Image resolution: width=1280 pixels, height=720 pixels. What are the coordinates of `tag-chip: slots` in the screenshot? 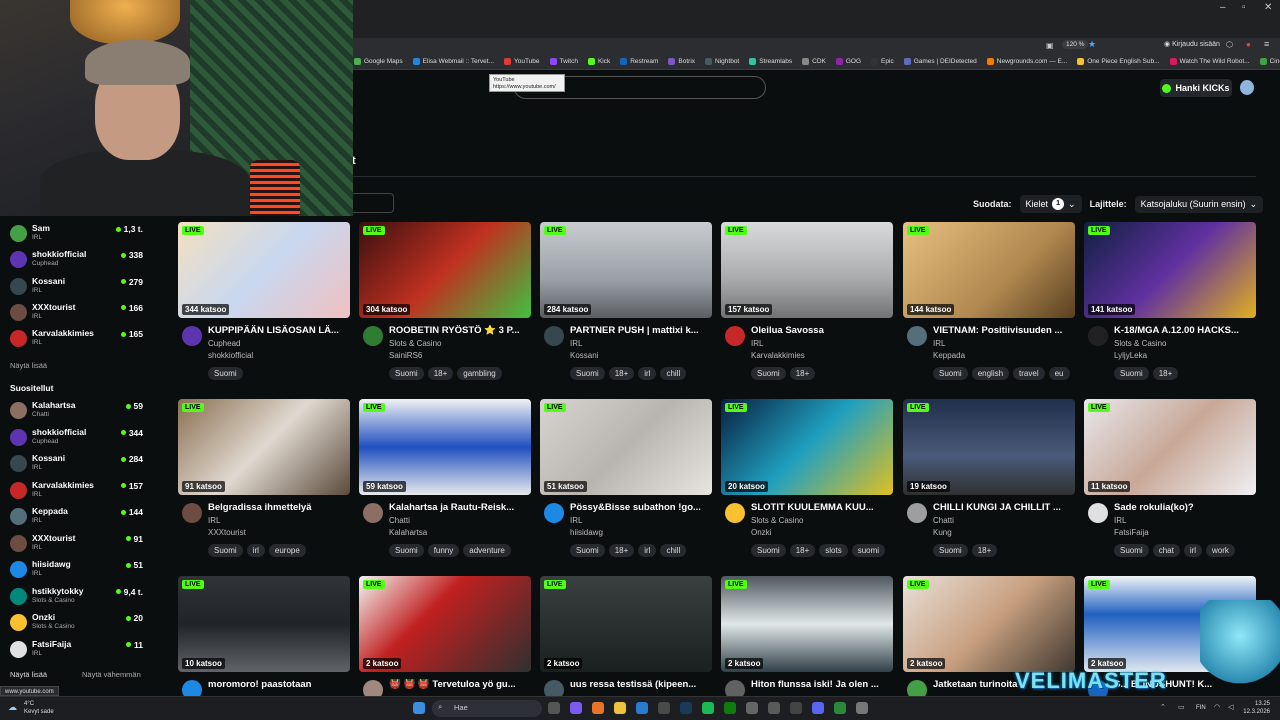 It's located at (833, 550).